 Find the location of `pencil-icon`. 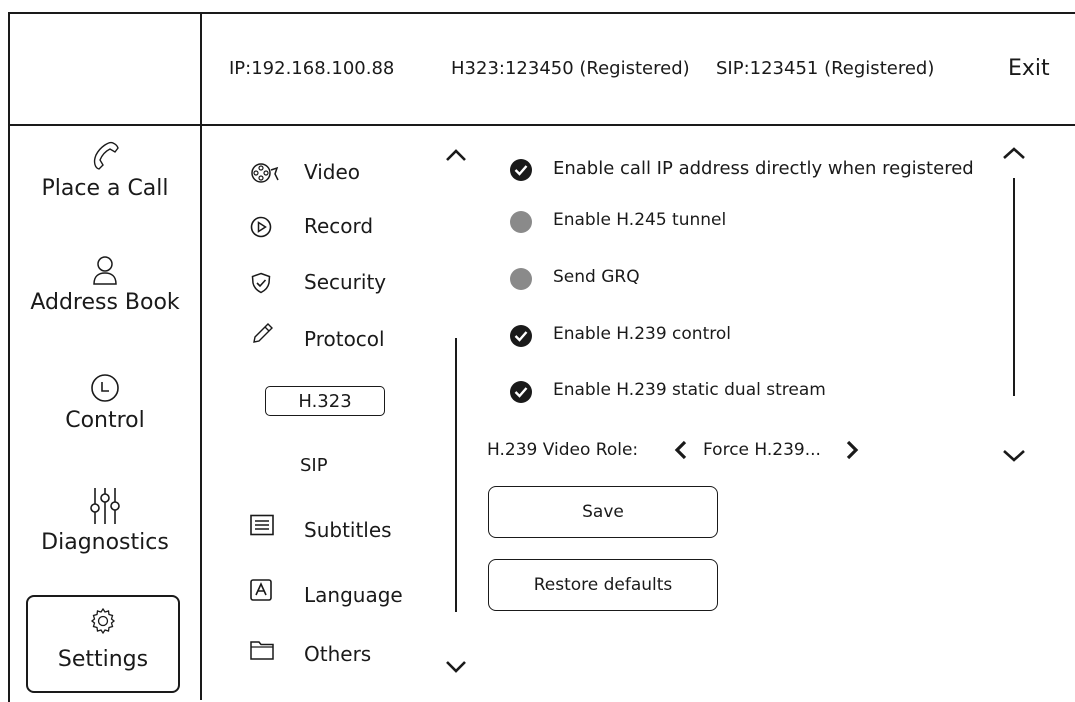

pencil-icon is located at coordinates (263, 333).